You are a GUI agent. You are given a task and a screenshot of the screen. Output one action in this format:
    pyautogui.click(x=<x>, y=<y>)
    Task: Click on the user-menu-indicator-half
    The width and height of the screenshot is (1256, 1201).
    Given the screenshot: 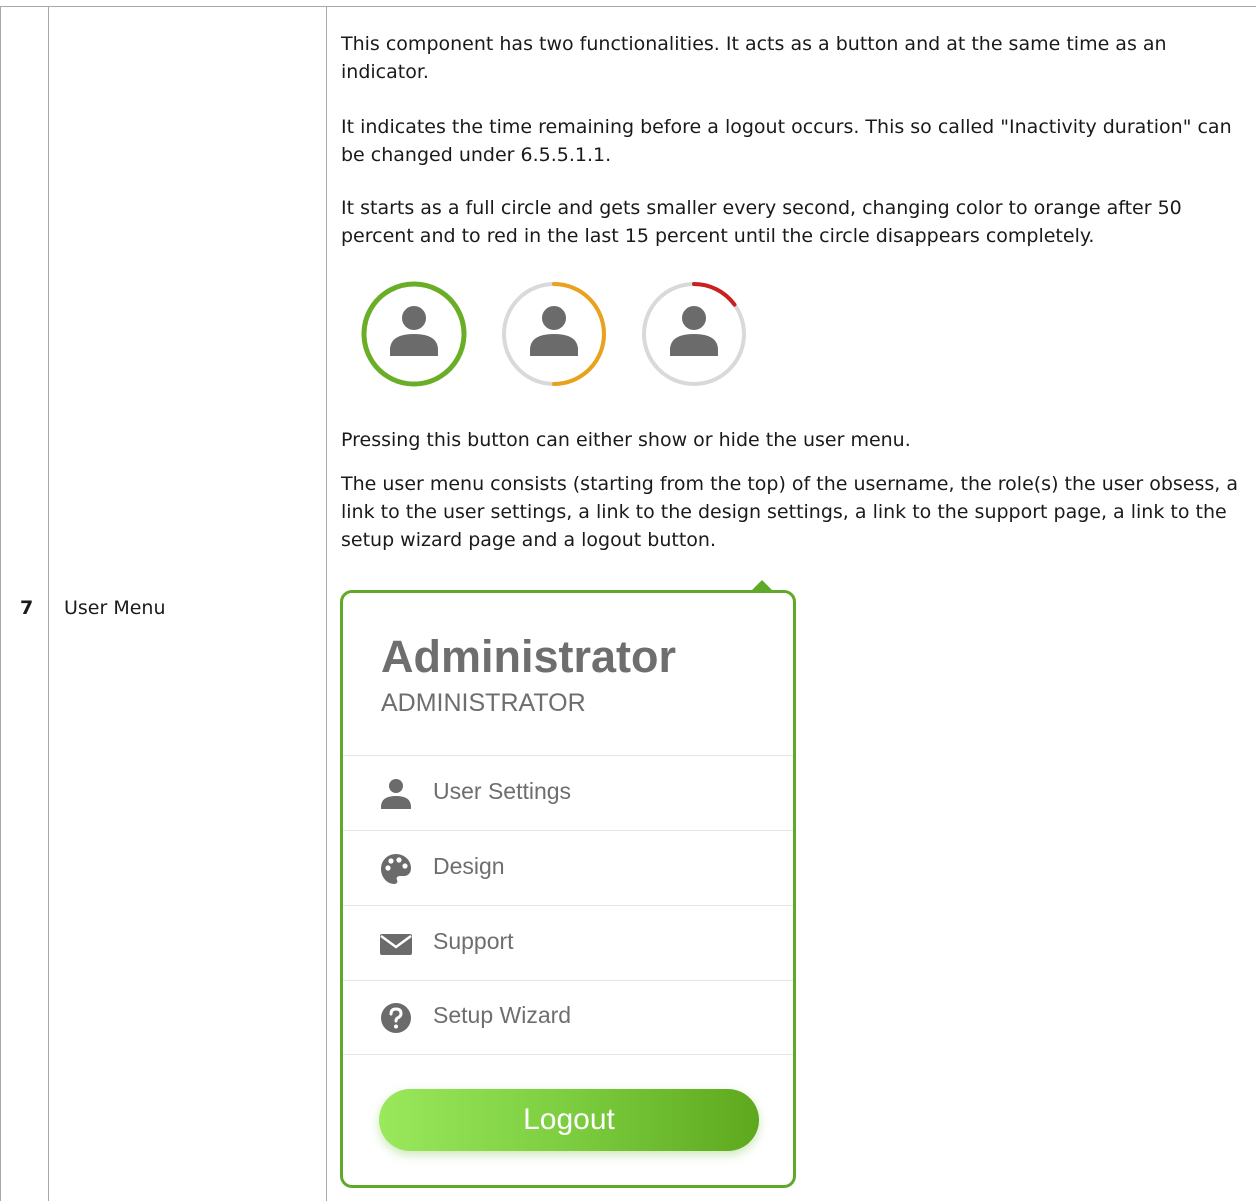 What is the action you would take?
    pyautogui.click(x=554, y=334)
    